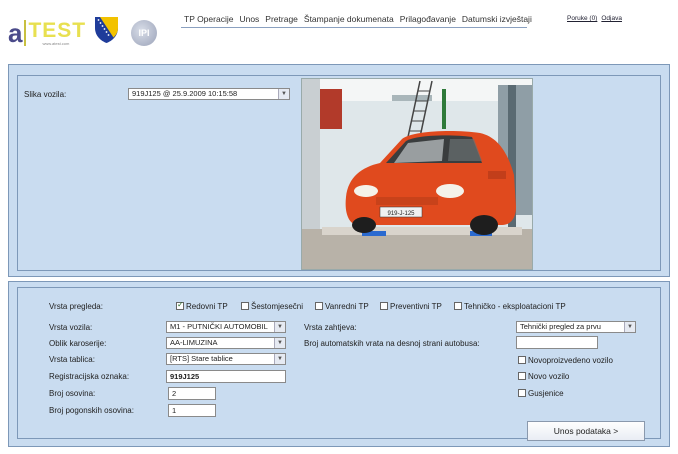 This screenshot has height=454, width=678. I want to click on nav-underline, so click(354, 27).